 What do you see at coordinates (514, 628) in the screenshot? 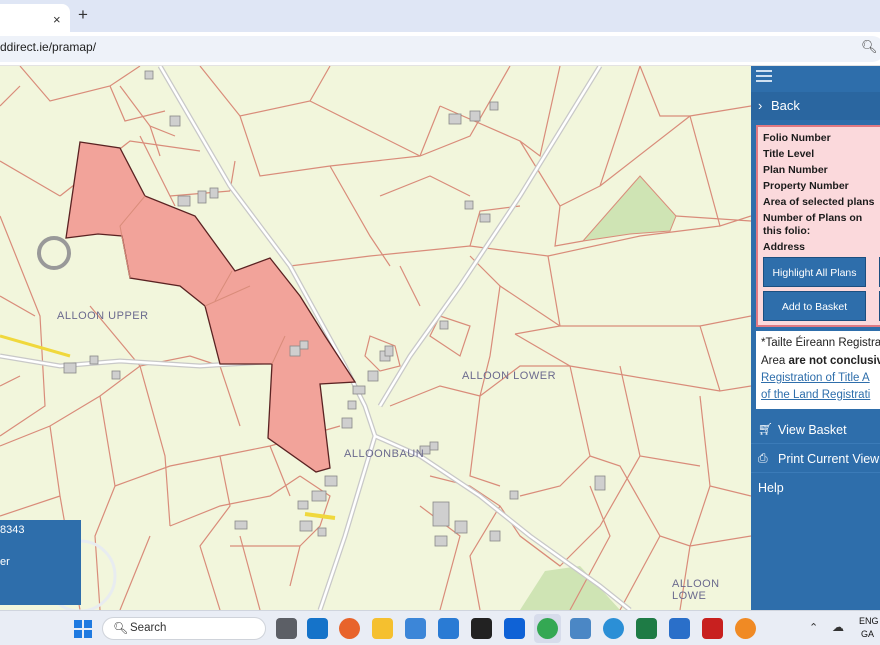
I see `dropbox-icon` at bounding box center [514, 628].